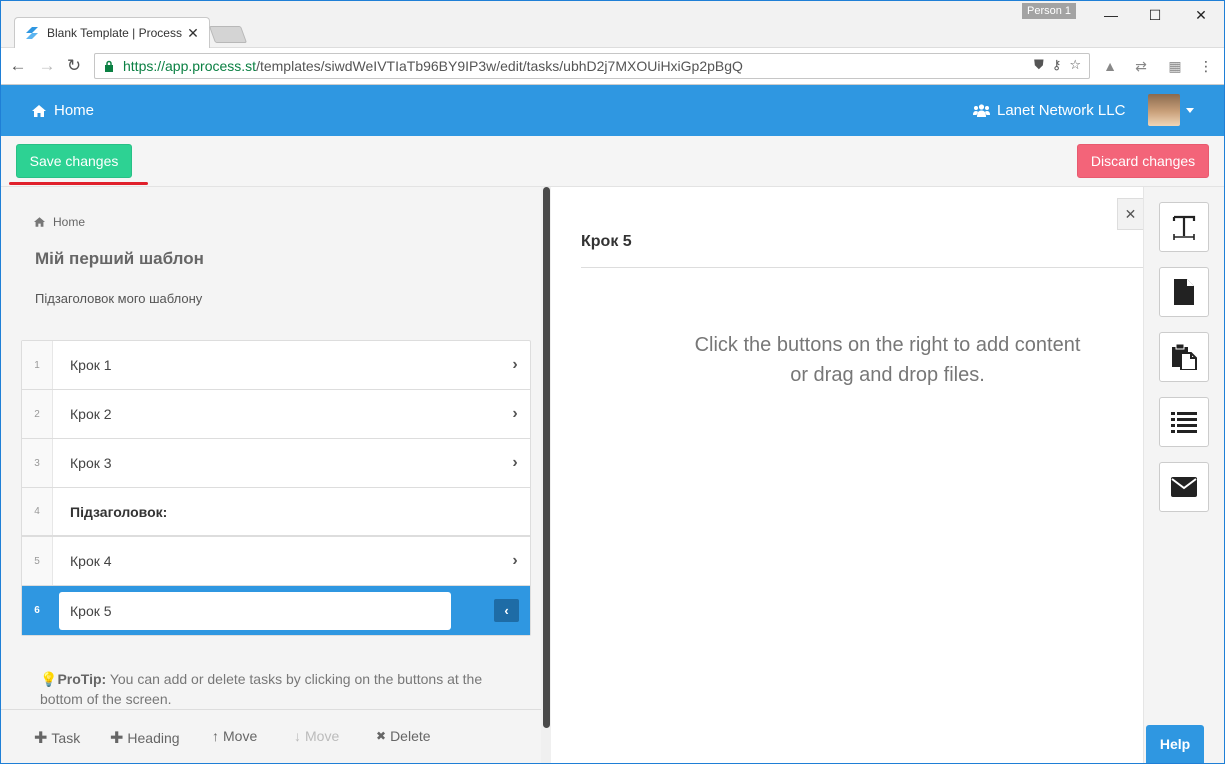 This screenshot has height=764, width=1225. Describe the element at coordinates (118, 298) in the screenshot. I see `template-subtitle: Підзаголовок мого шаблону` at that location.